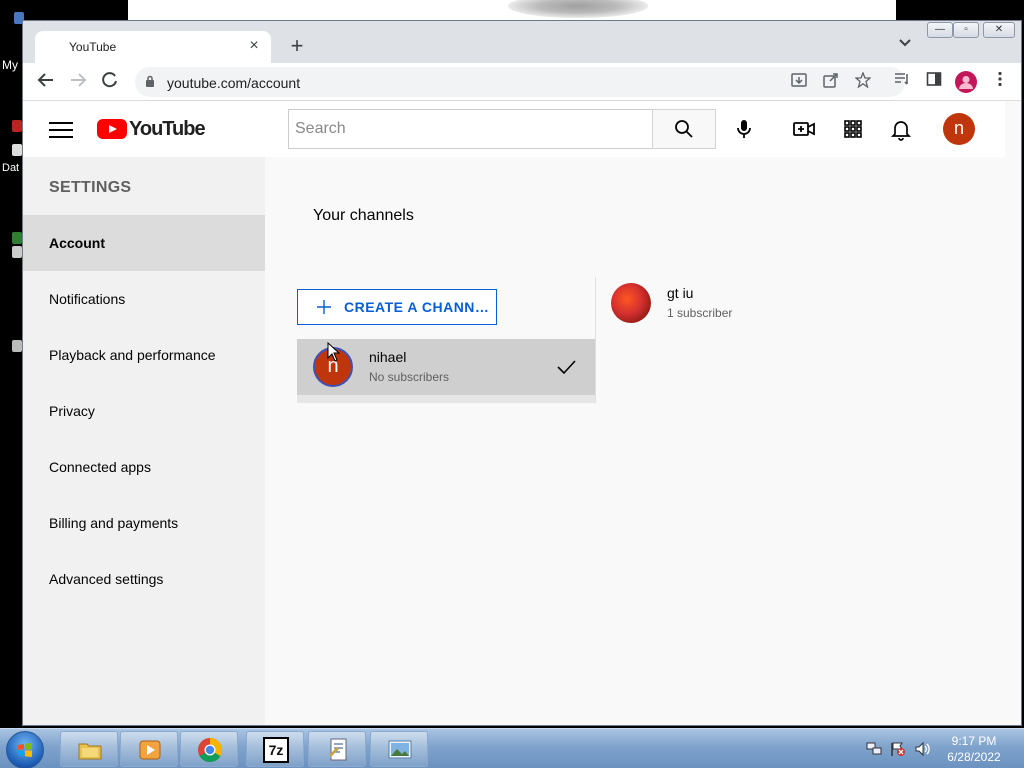 This screenshot has height=768, width=1024. I want to click on tab-search-icon, so click(905, 46).